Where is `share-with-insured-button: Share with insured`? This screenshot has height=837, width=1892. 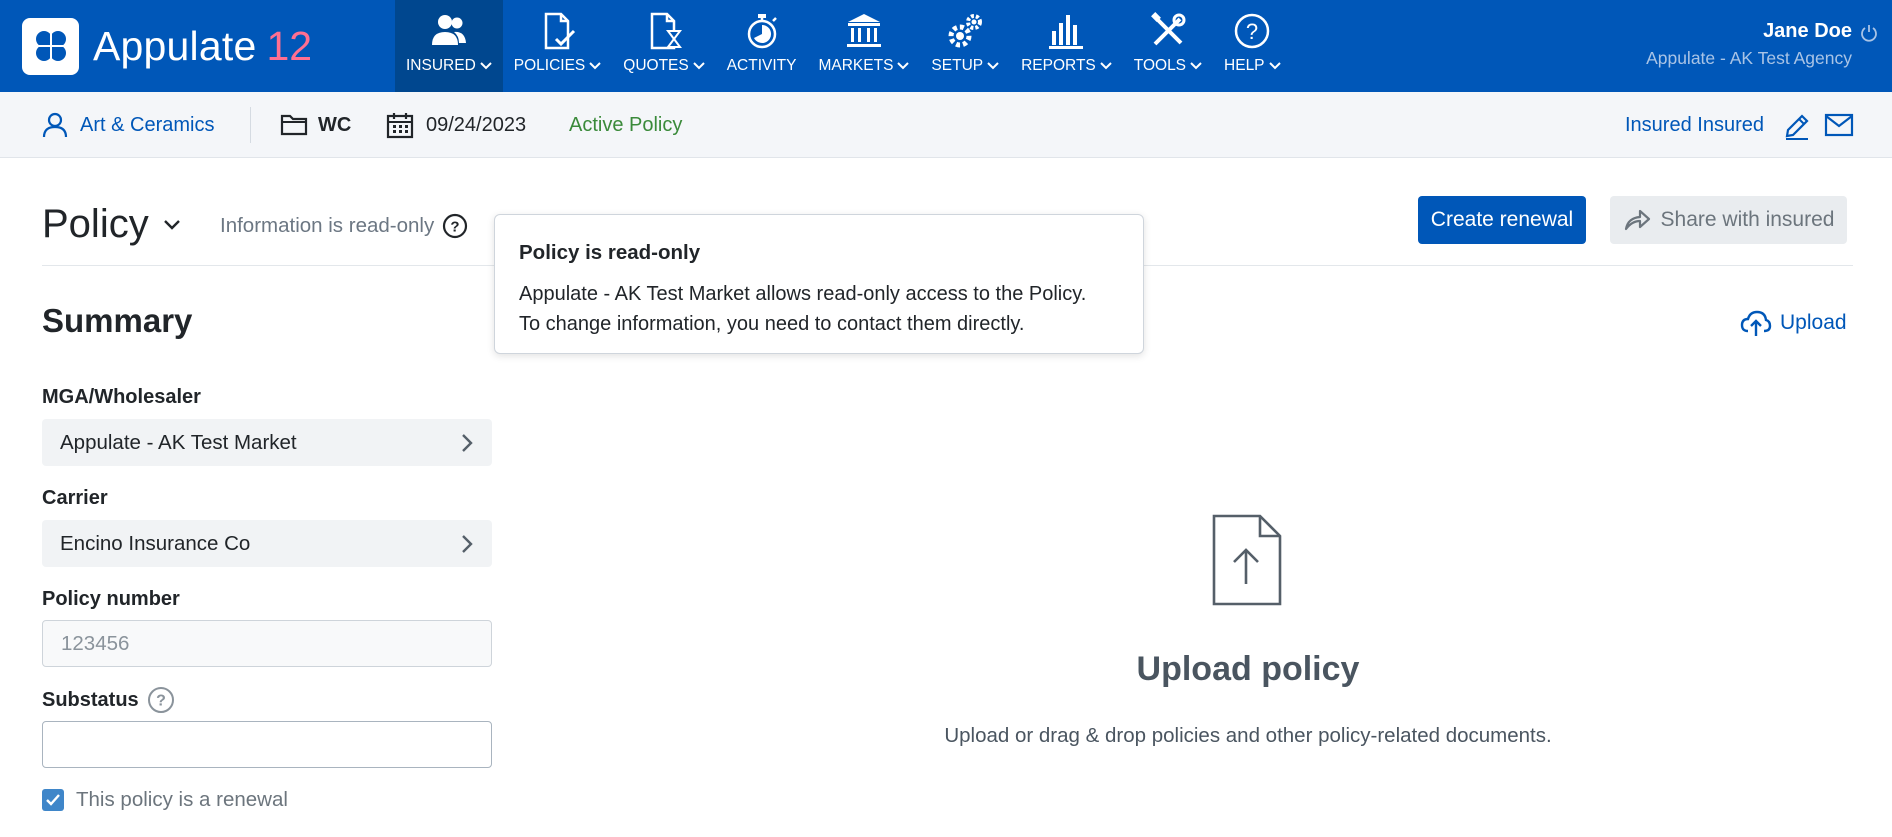 share-with-insured-button: Share with insured is located at coordinates (1728, 220).